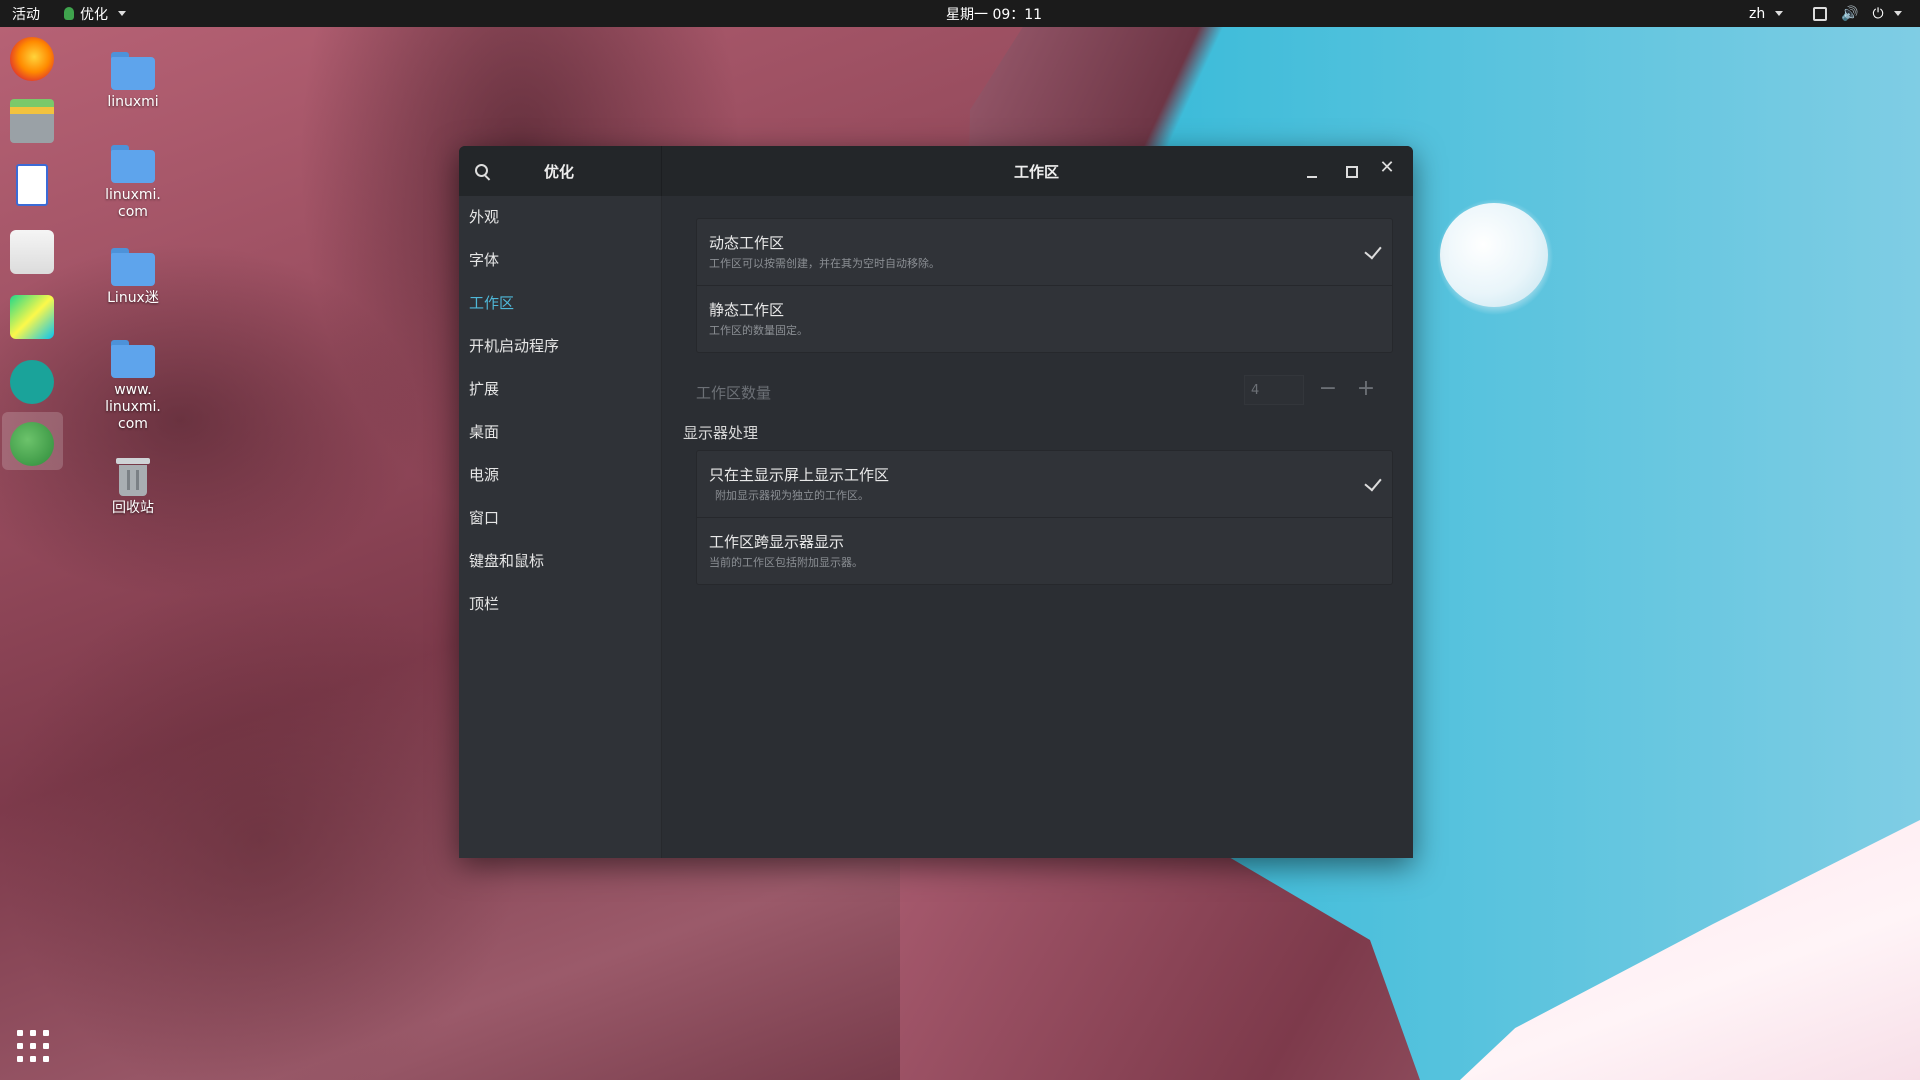 This screenshot has height=1080, width=1920. I want to click on desktop-folder: linuxmi, so click(133, 81).